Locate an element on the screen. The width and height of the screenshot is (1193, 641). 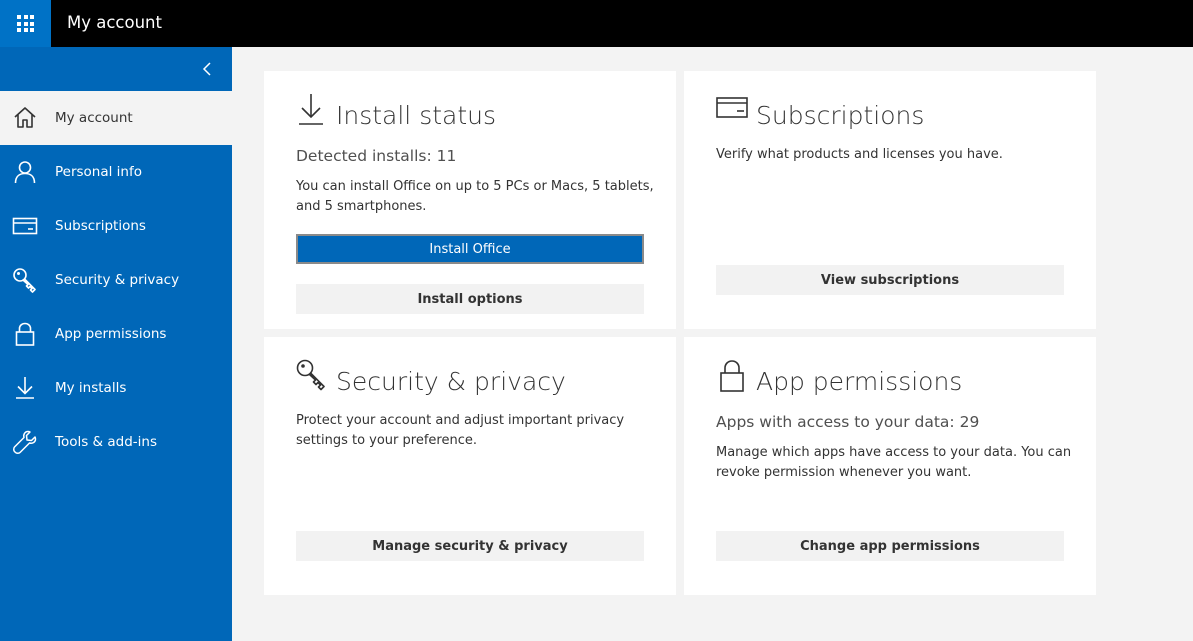
wrench-icon is located at coordinates (25, 442).